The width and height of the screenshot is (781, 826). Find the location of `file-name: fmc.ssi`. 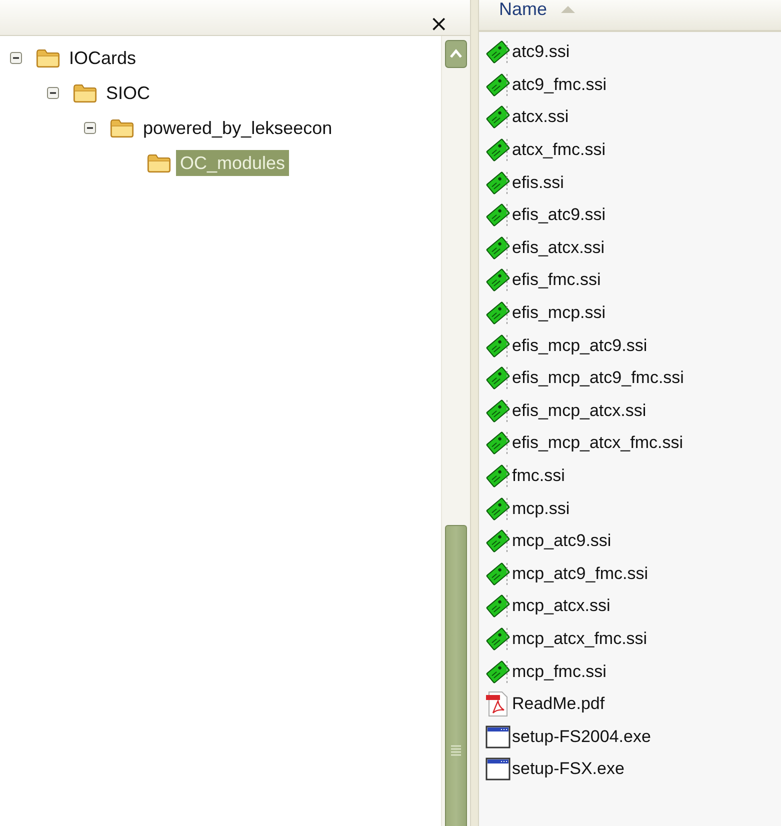

file-name: fmc.ssi is located at coordinates (538, 476).